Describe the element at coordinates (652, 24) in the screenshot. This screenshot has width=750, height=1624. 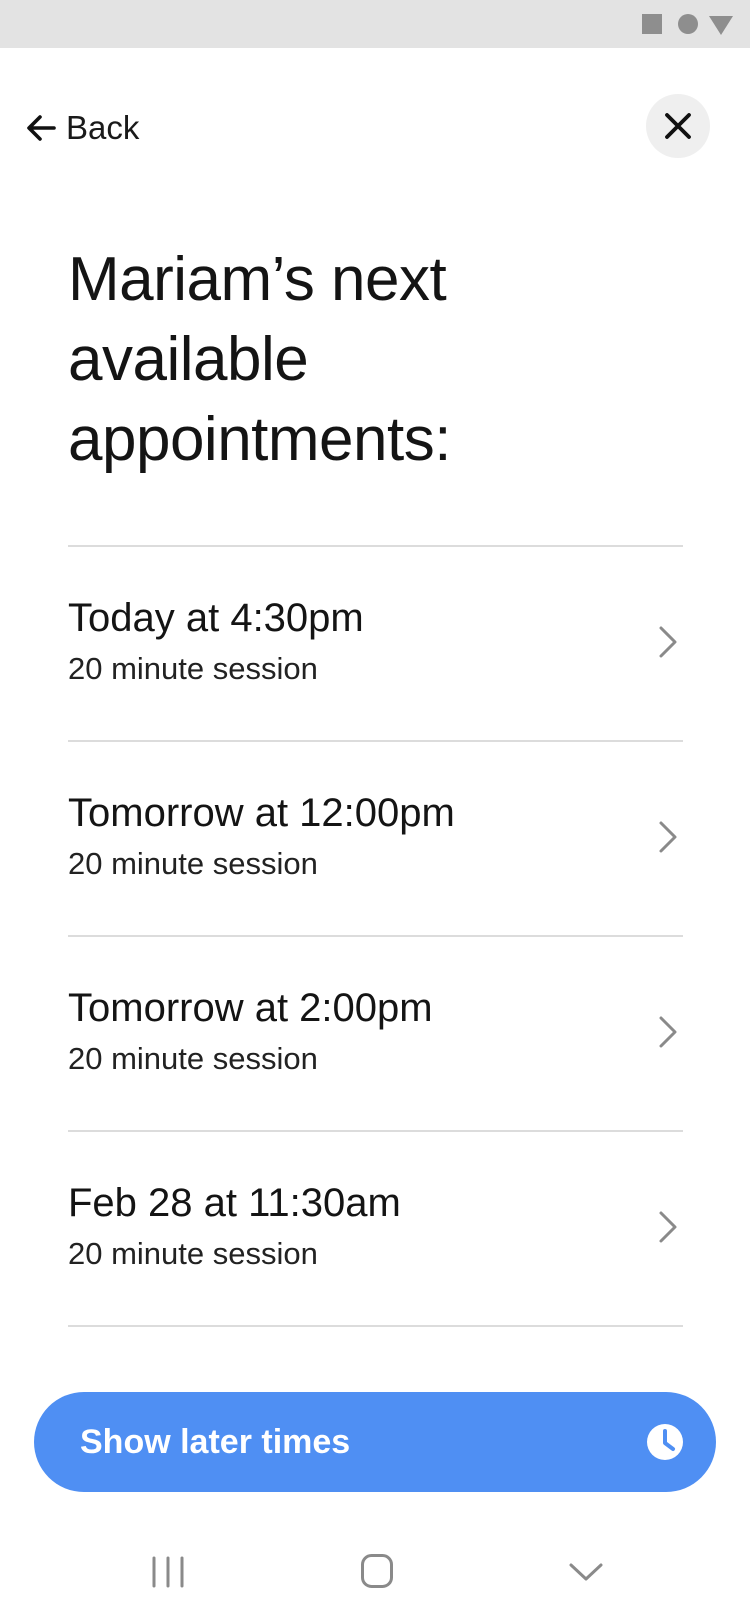
I see `stop-status-icon` at that location.